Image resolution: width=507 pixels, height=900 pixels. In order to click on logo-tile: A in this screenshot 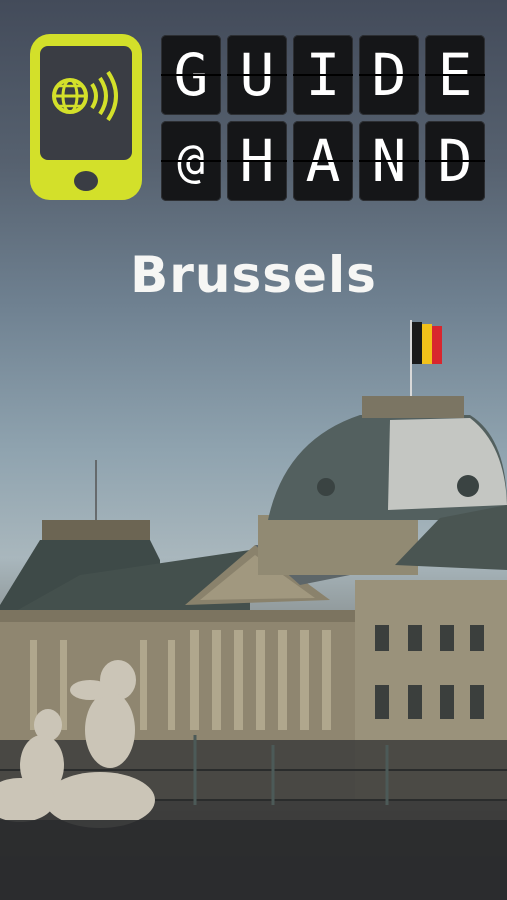, I will do `click(323, 161)`.